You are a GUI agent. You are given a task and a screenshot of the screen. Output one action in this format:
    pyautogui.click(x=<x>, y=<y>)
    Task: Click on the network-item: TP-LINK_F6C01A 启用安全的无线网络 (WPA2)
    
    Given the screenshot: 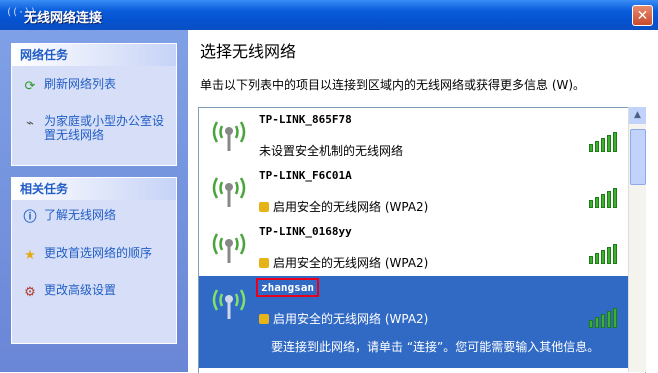 What is the action you would take?
    pyautogui.click(x=422, y=192)
    